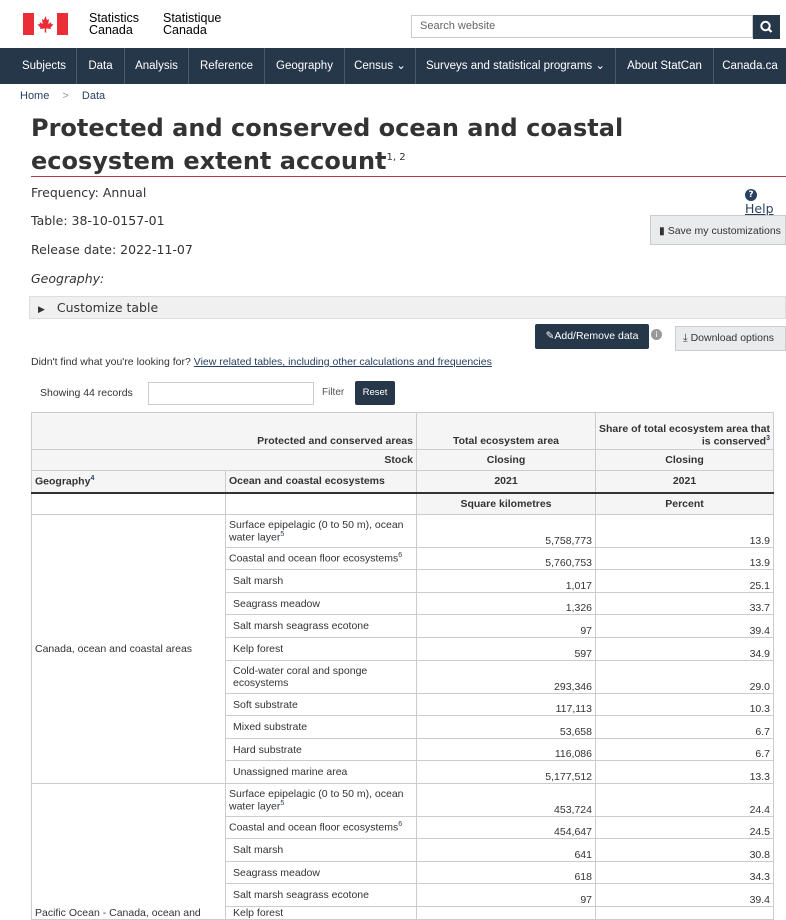  I want to click on share-cell, so click(684, 913).